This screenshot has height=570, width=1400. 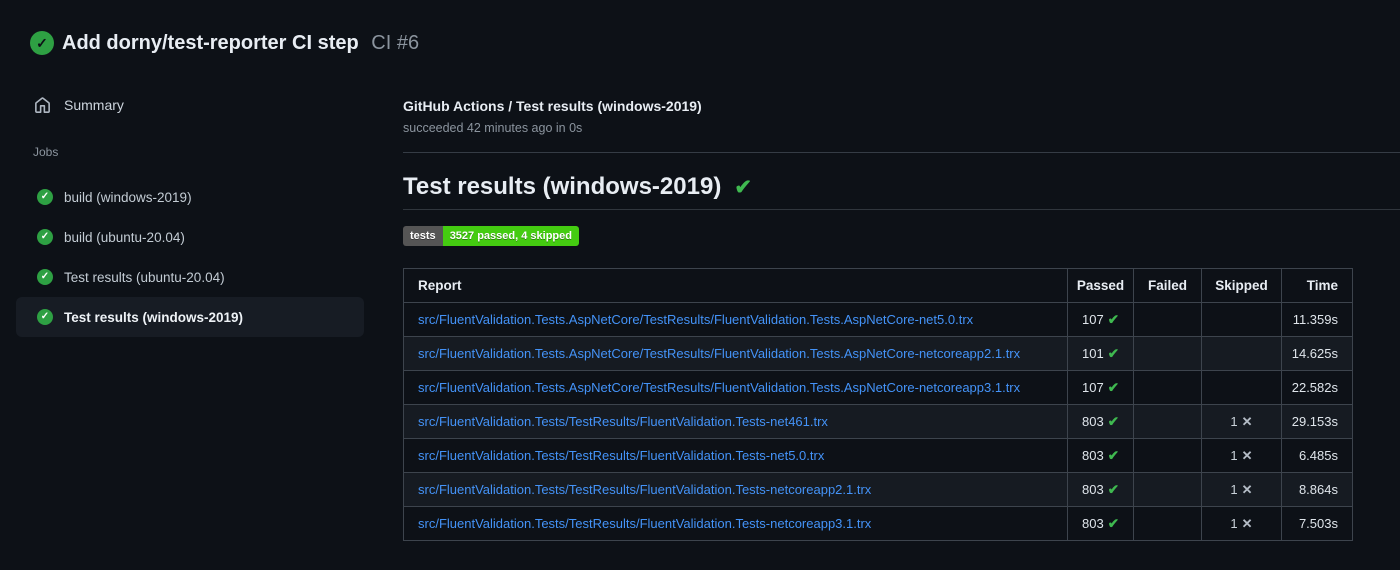 What do you see at coordinates (42, 105) in the screenshot?
I see `home-icon` at bounding box center [42, 105].